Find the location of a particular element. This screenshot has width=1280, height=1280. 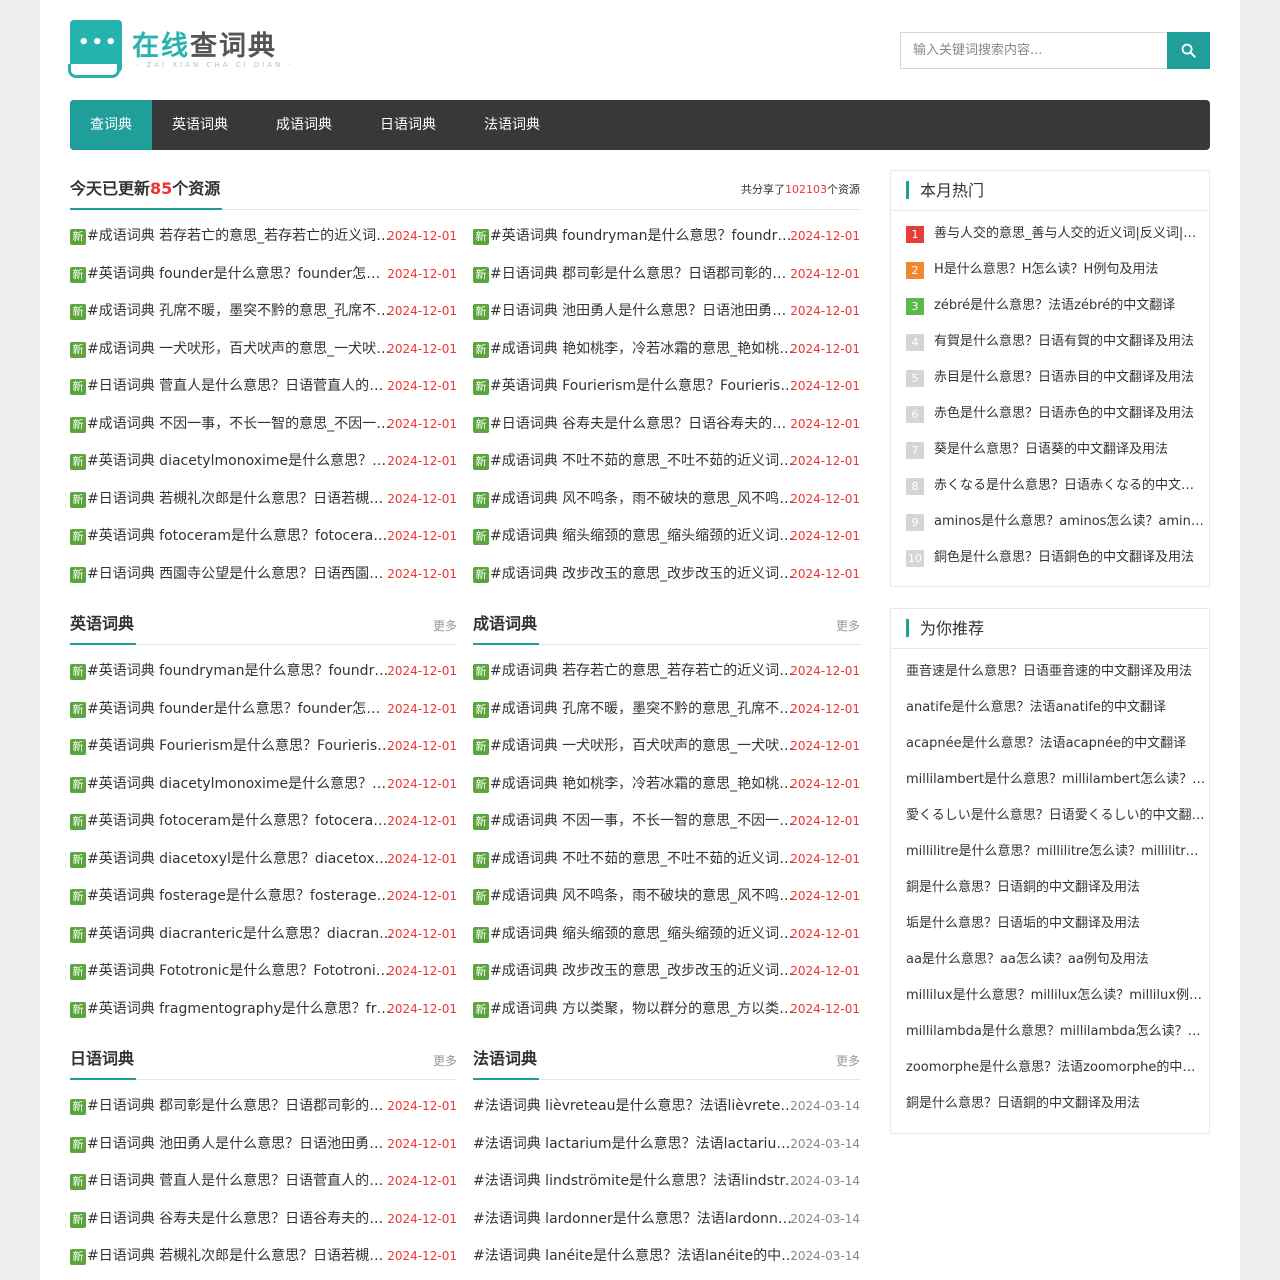

item-link: #日语词典 西園寺公望是什么意思？日语西園寺公望 is located at coordinates (240, 575).